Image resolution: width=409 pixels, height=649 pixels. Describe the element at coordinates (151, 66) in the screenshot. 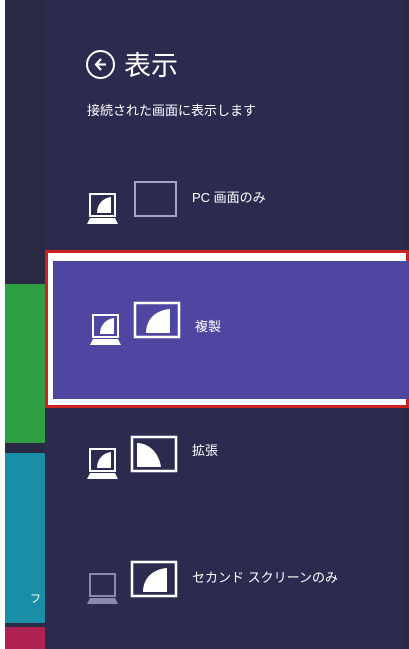

I see `panel-title: 表示` at that location.